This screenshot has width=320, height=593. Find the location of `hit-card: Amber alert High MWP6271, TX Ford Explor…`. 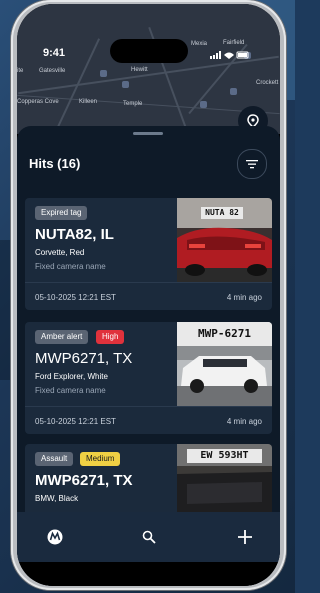

hit-card: Amber alert High MWP6271, TX Ford Explor… is located at coordinates (148, 378).